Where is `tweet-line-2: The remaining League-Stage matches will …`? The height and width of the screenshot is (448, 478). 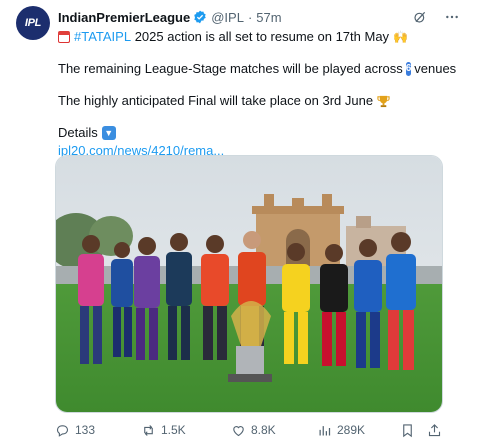 tweet-line-2: The remaining League-Stage matches will … is located at coordinates (258, 69).